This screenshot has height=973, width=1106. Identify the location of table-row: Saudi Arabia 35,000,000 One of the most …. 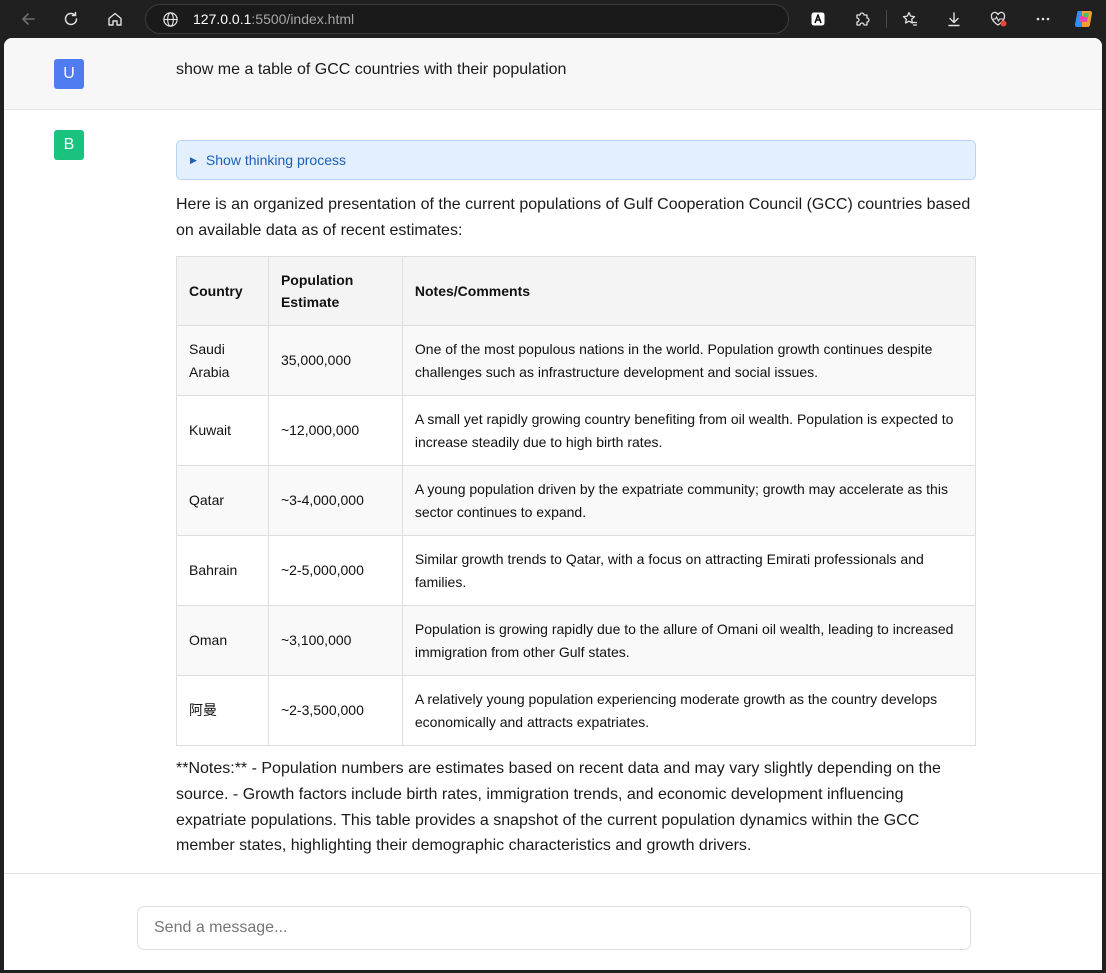
(576, 360).